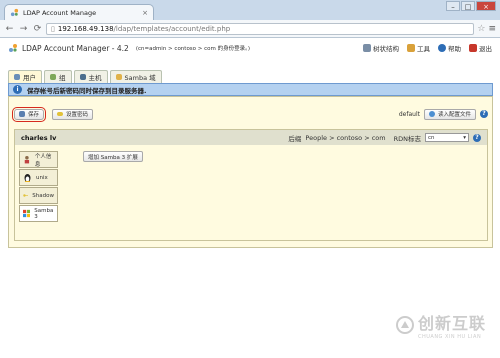  What do you see at coordinates (85, 28) in the screenshot?
I see `url-host: 192.168.49.138` at bounding box center [85, 28].